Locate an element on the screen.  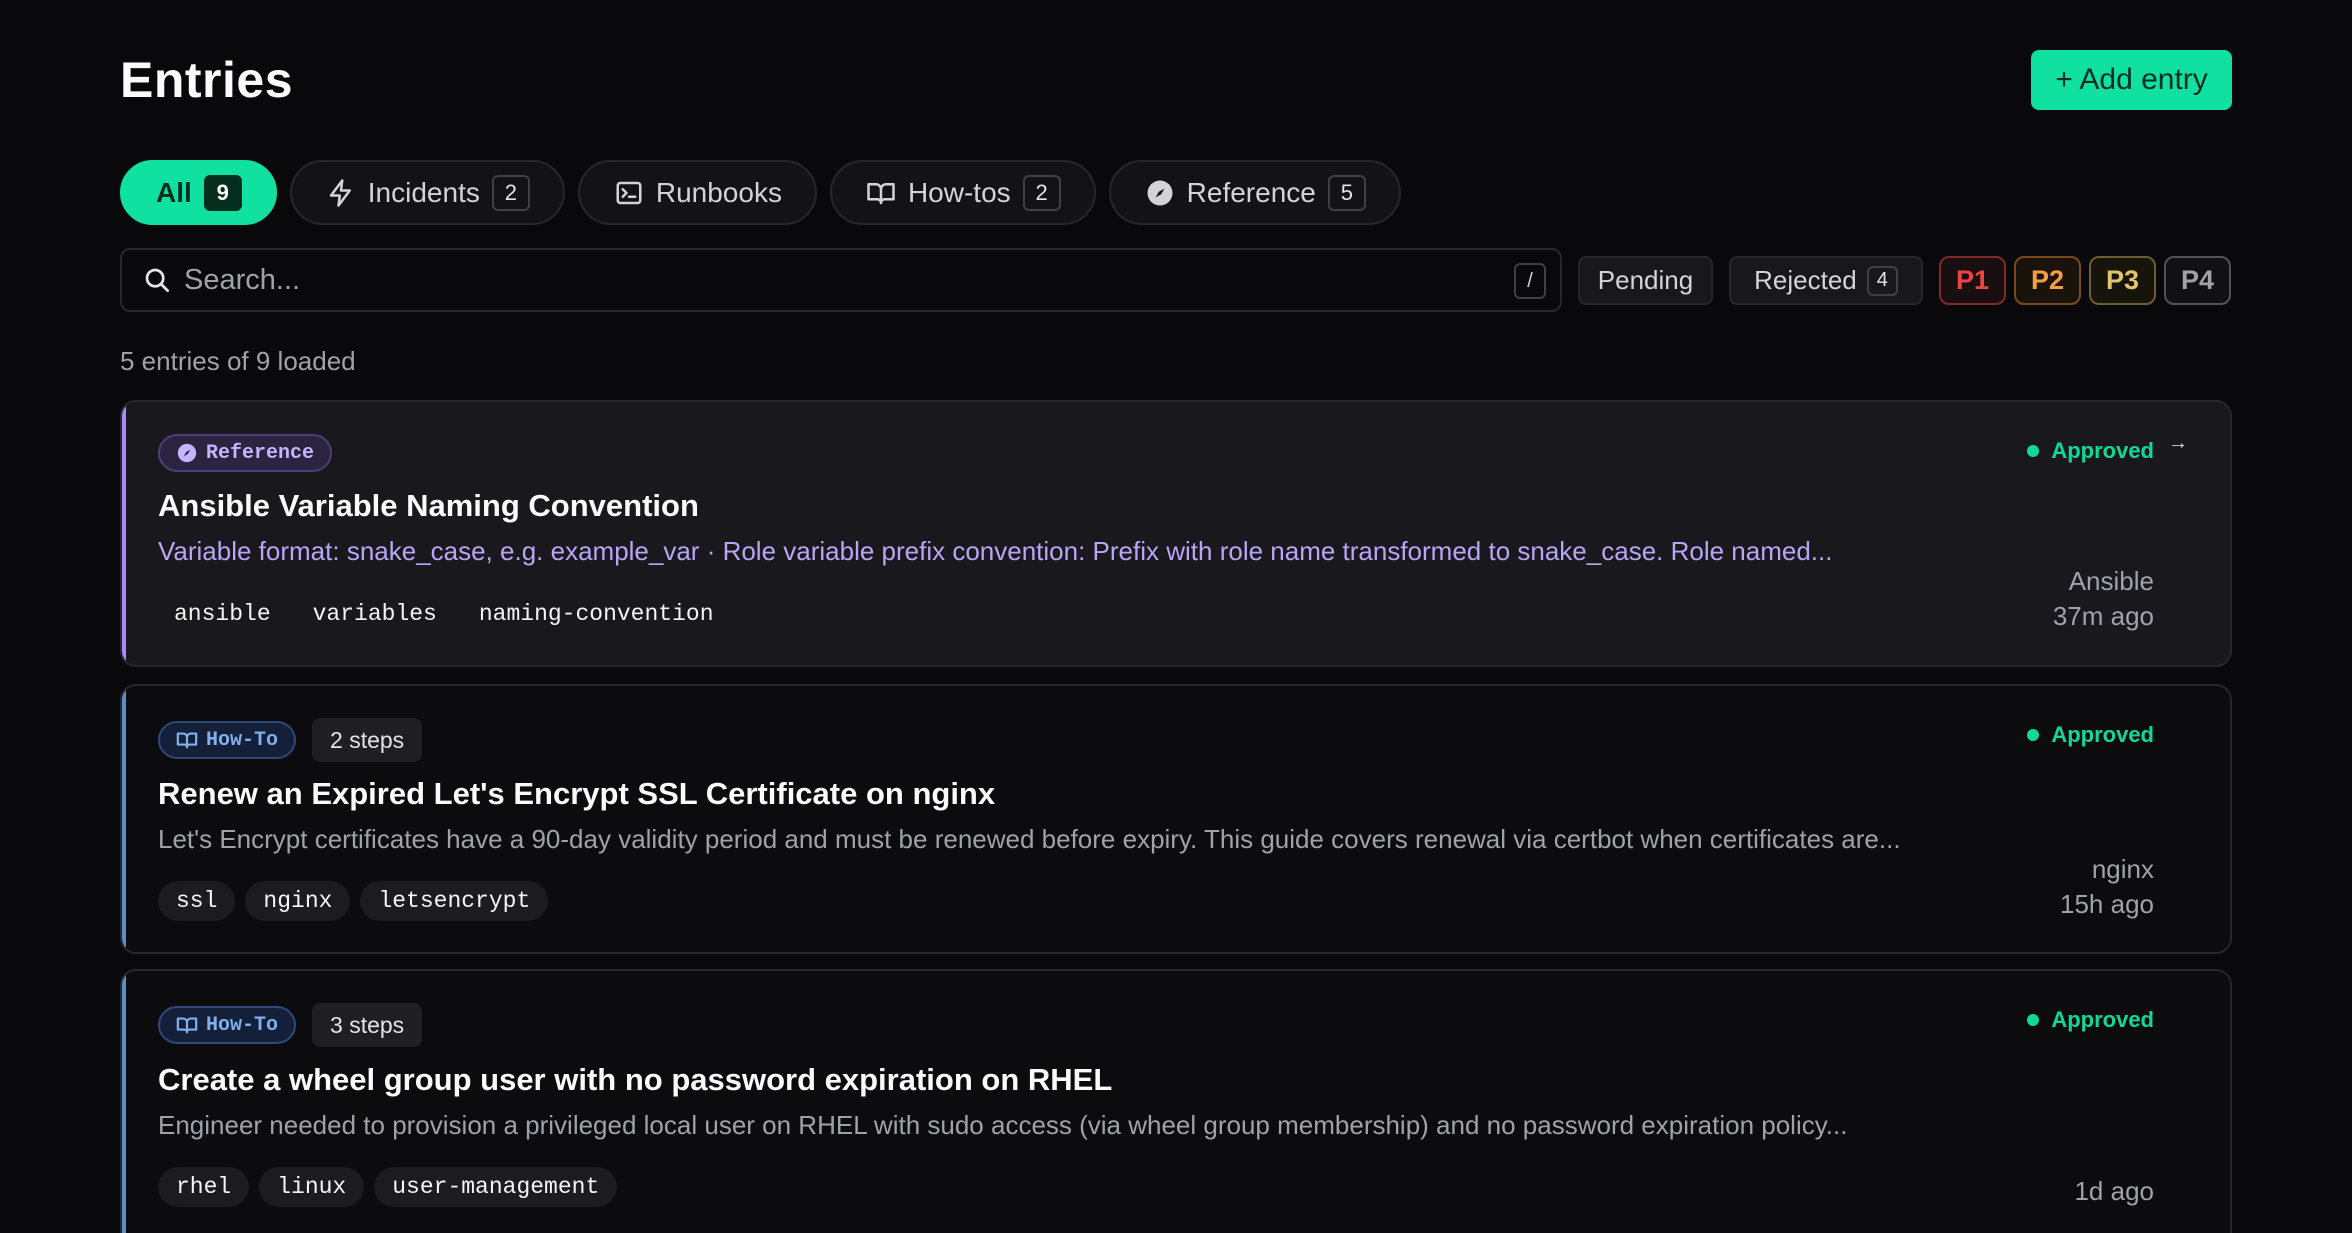
tab-label: Runbooks is located at coordinates (718, 192).